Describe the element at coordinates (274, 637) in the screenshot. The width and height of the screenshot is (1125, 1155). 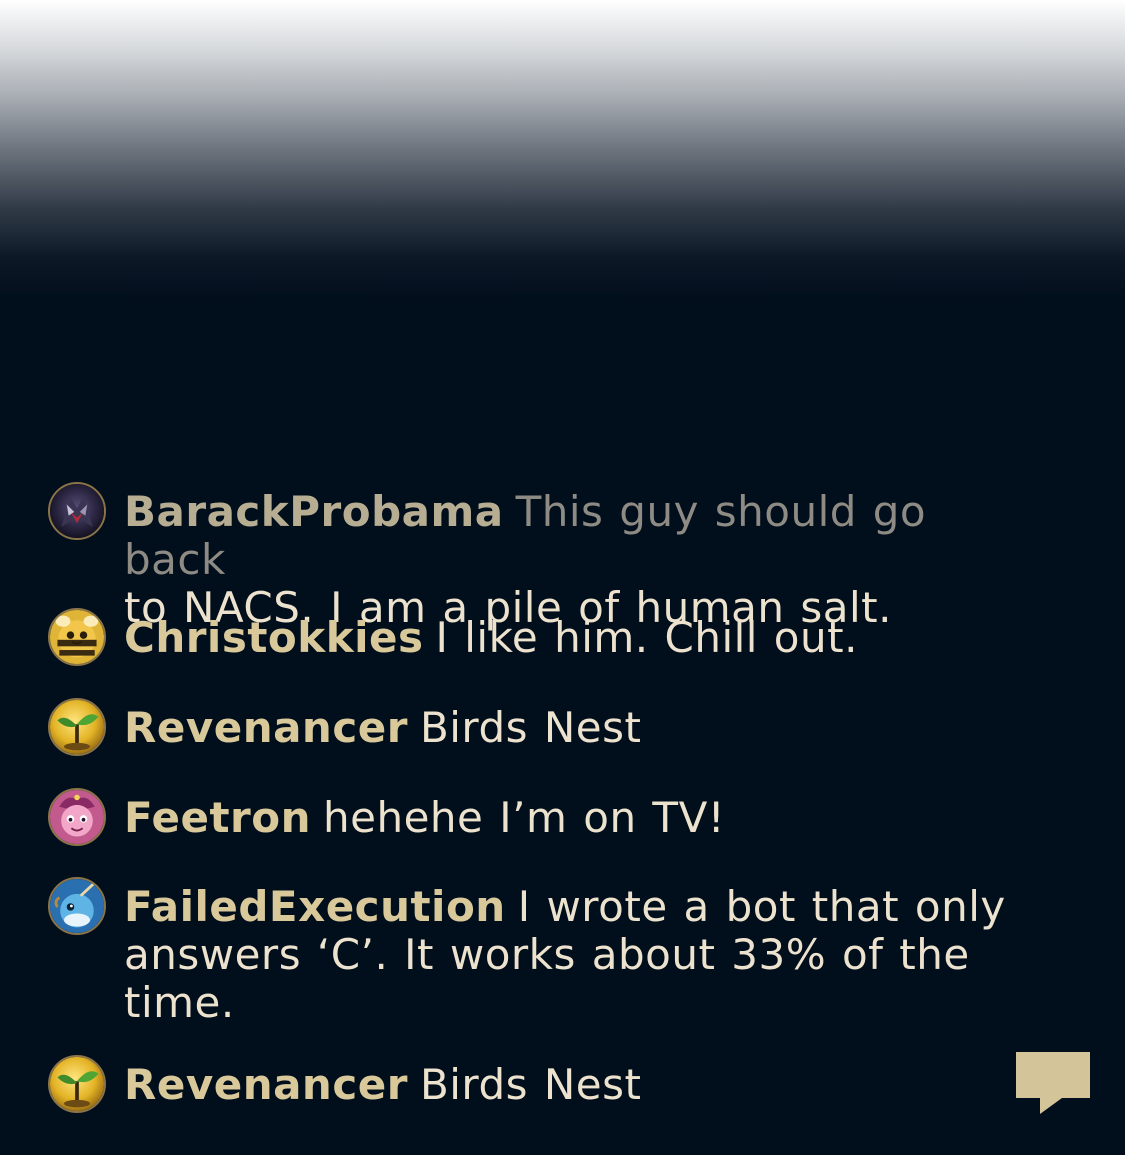
I see `chat-username: Christokkies` at that location.